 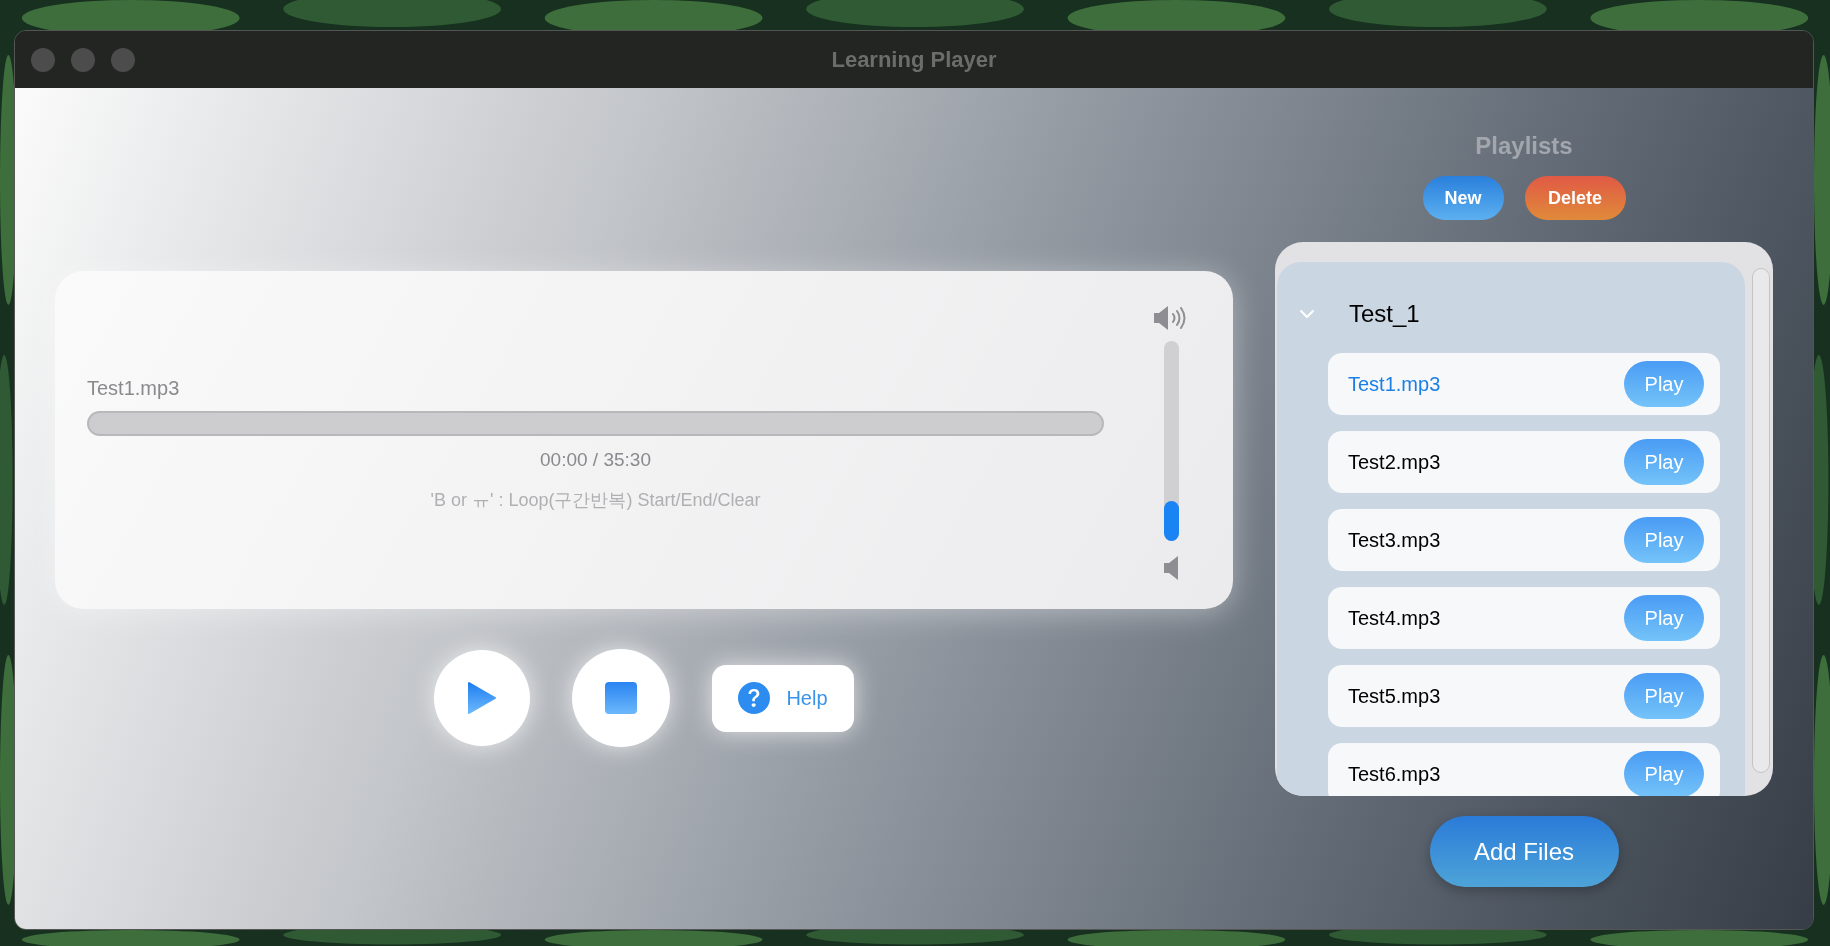 I want to click on volume-low-icon, so click(x=1171, y=568).